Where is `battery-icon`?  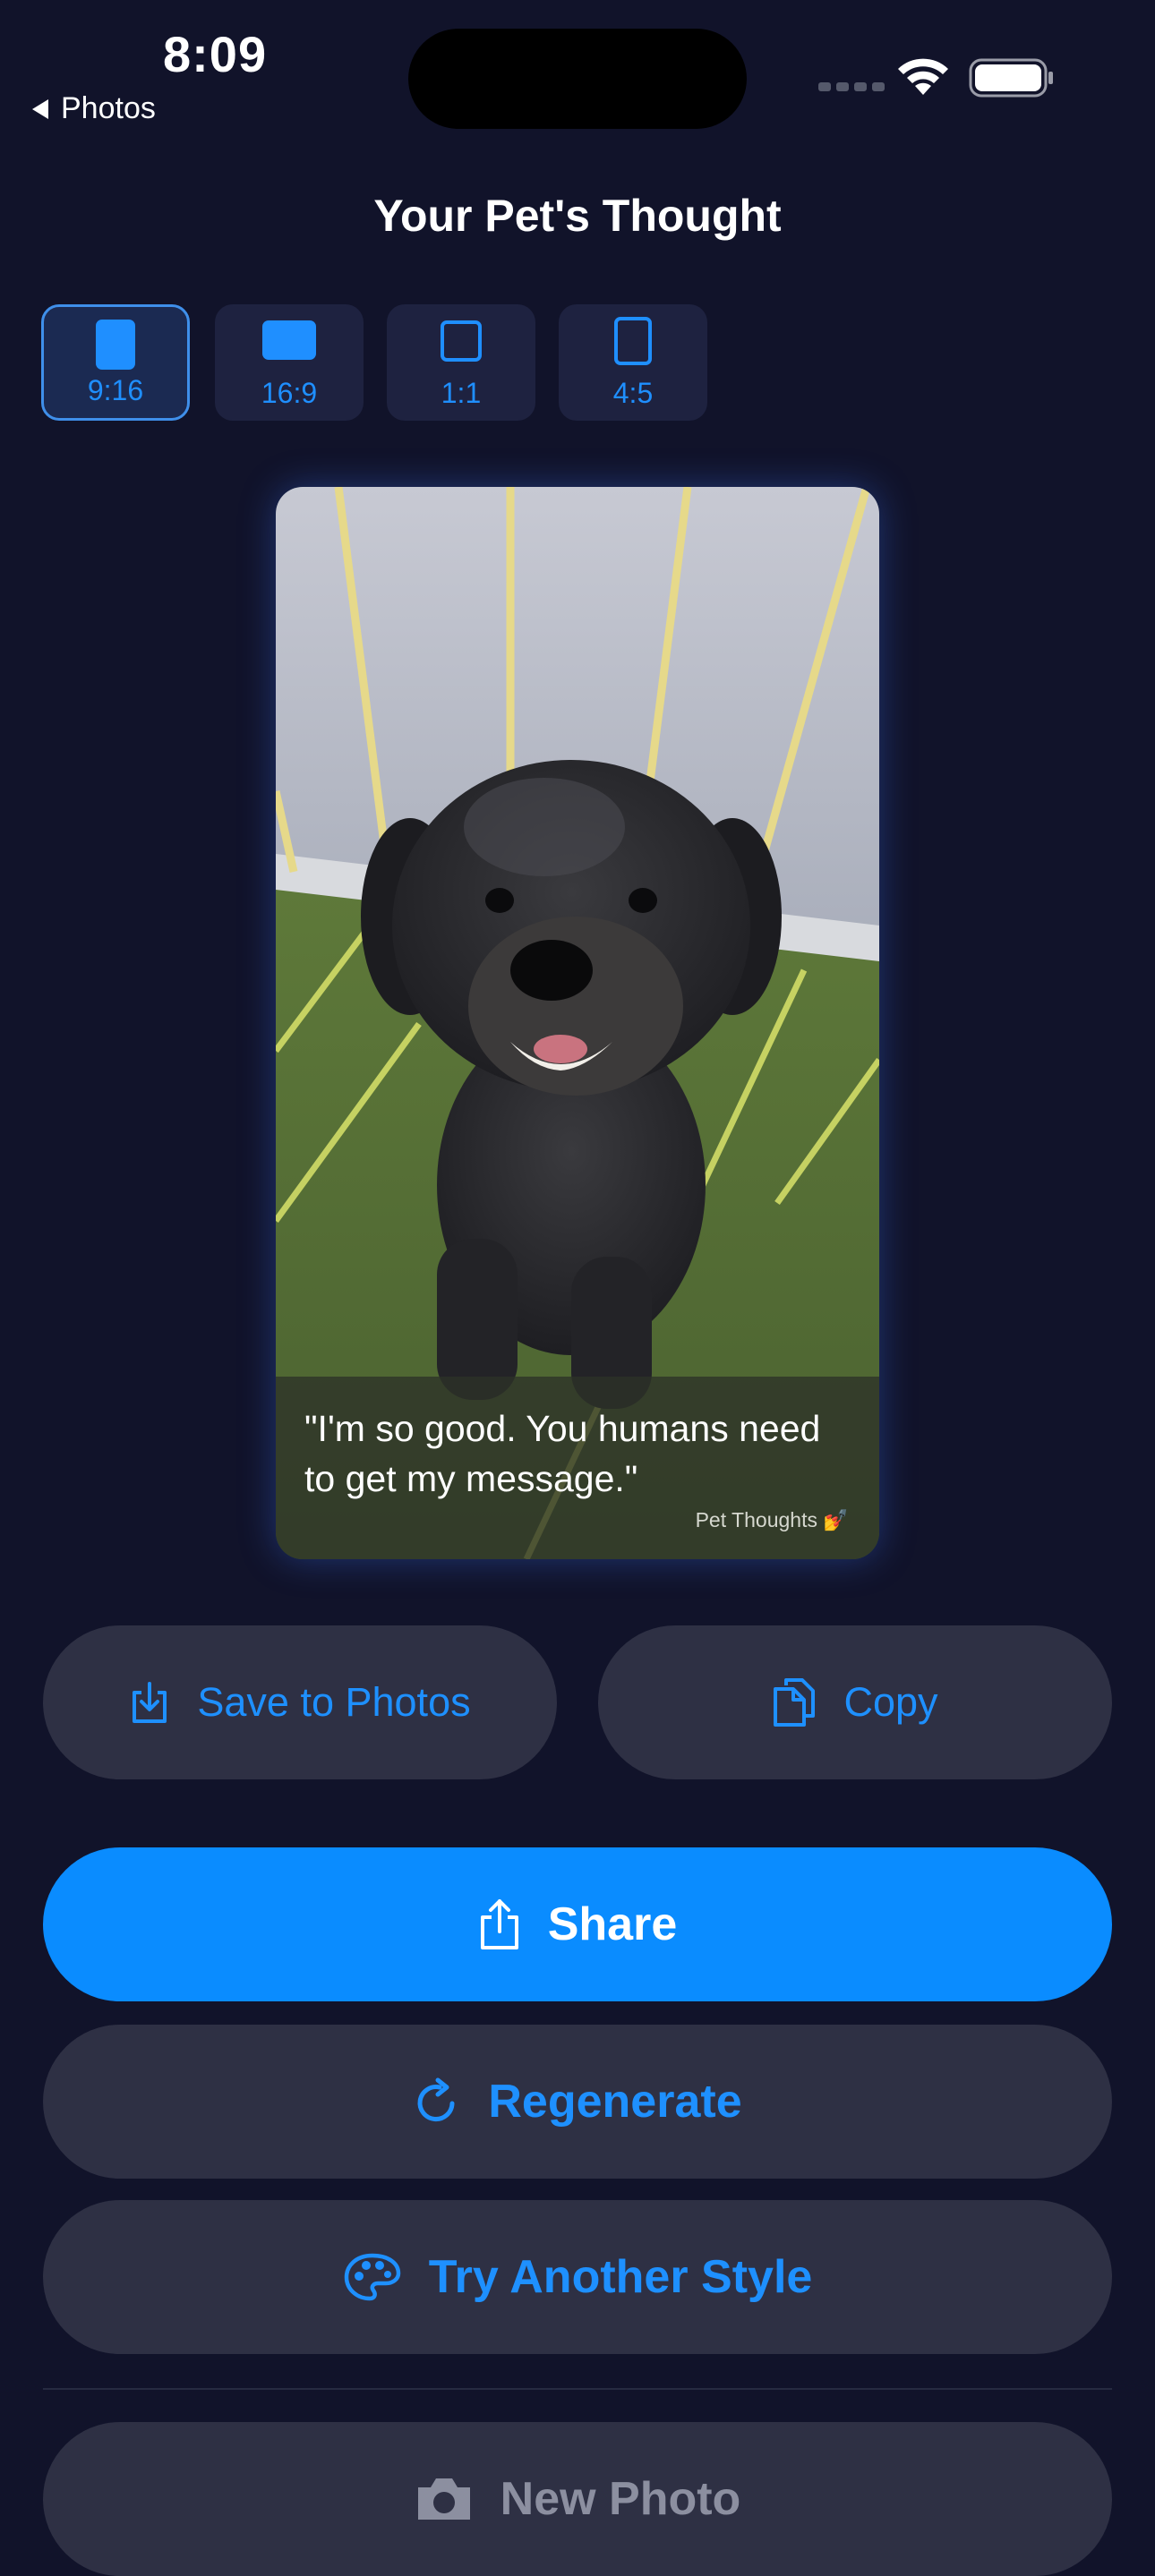
battery-icon is located at coordinates (1011, 78).